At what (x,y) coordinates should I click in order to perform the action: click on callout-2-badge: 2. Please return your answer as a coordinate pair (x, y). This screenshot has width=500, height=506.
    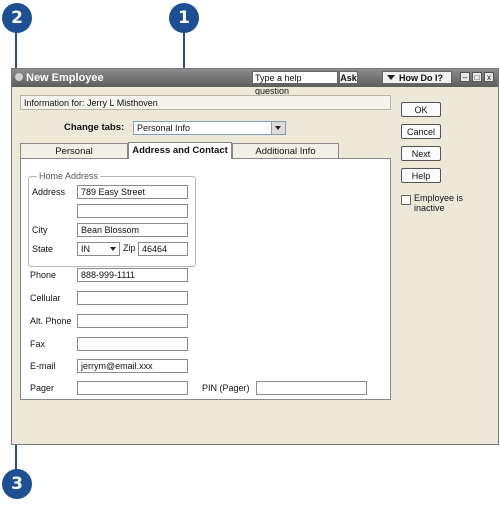
    Looking at the image, I should click on (17, 18).